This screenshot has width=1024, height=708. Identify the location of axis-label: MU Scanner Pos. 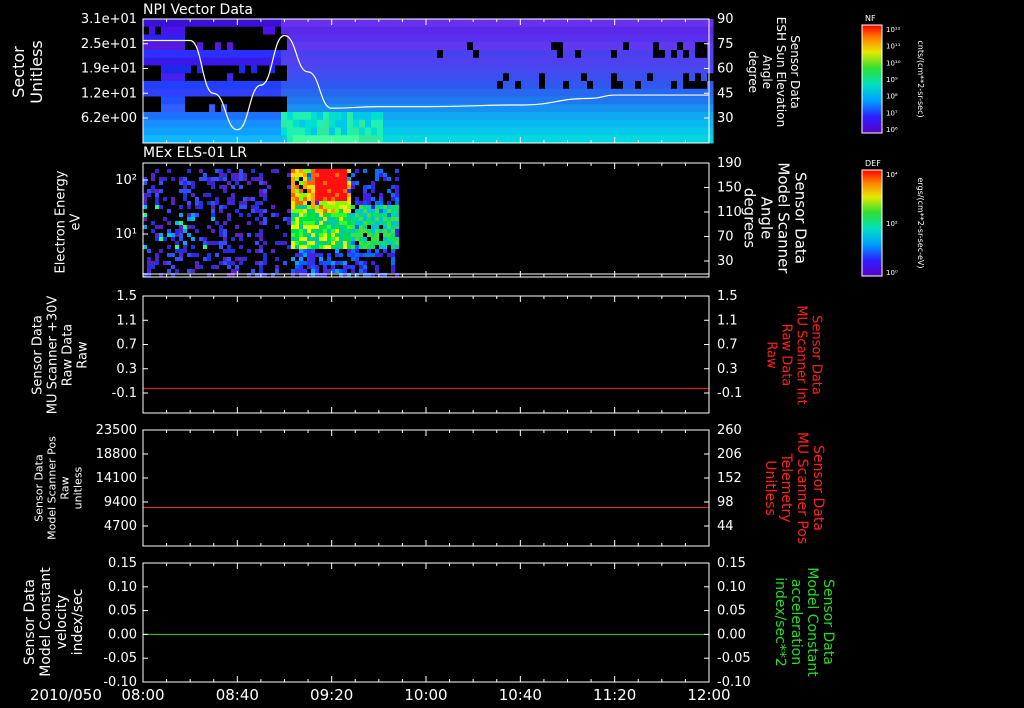
(802, 488).